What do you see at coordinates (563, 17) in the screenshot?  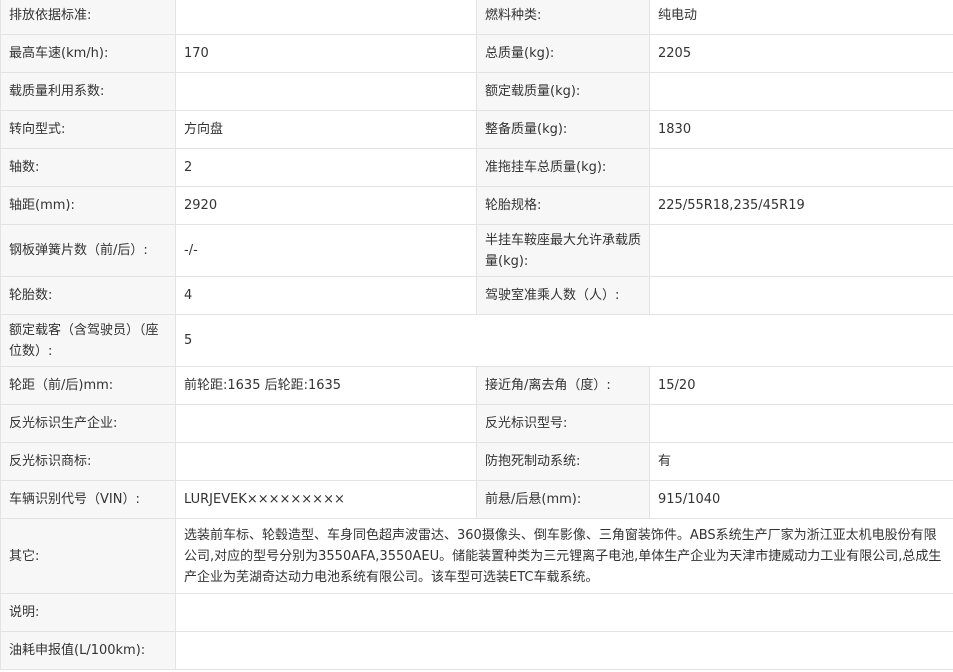 I see `fuel-type-label: 燃料种类:` at bounding box center [563, 17].